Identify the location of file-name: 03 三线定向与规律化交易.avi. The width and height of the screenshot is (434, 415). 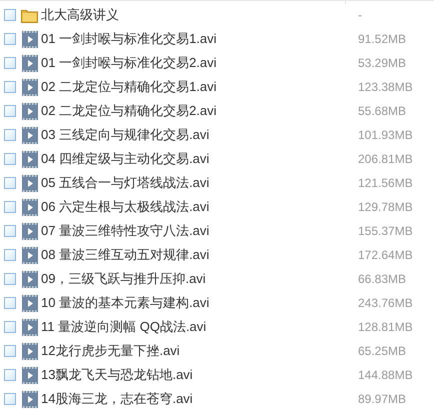
(193, 135).